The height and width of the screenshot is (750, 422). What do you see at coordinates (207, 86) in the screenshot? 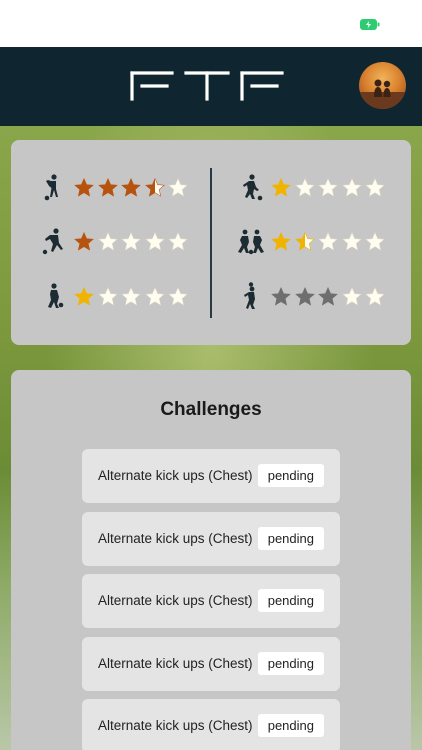
I see `ftf-logo` at bounding box center [207, 86].